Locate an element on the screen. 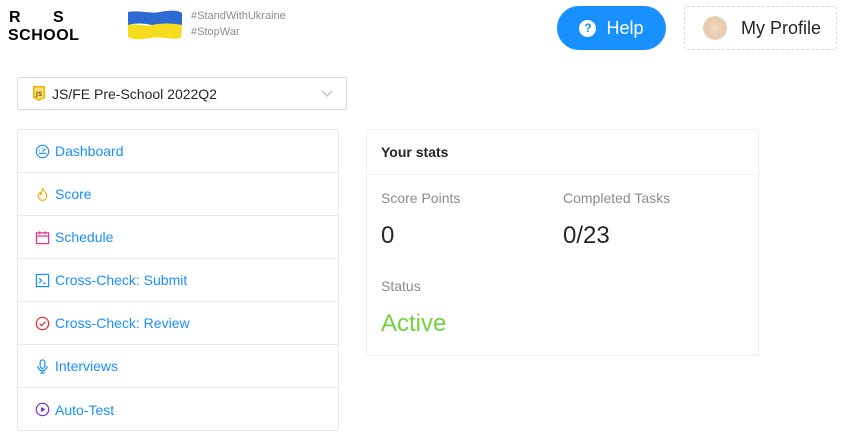 The width and height of the screenshot is (843, 433). course-select: JS JS/FE Pre-School 2022Q2 is located at coordinates (182, 93).